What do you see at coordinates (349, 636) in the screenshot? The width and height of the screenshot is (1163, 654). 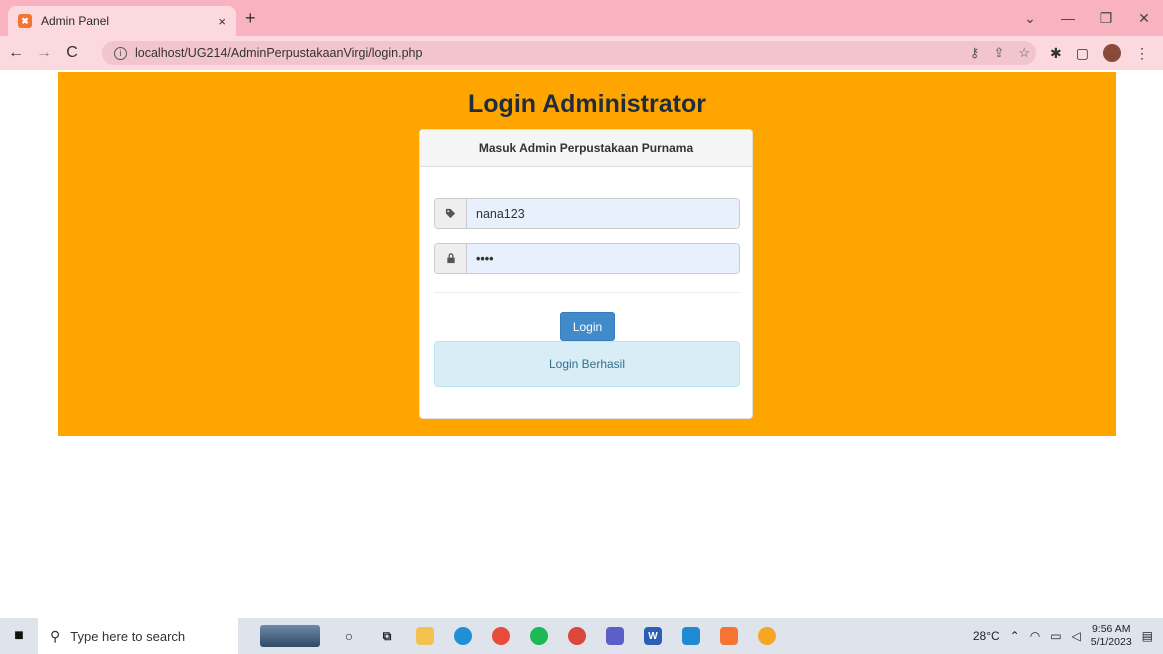 I see `cortana-icon: ○` at bounding box center [349, 636].